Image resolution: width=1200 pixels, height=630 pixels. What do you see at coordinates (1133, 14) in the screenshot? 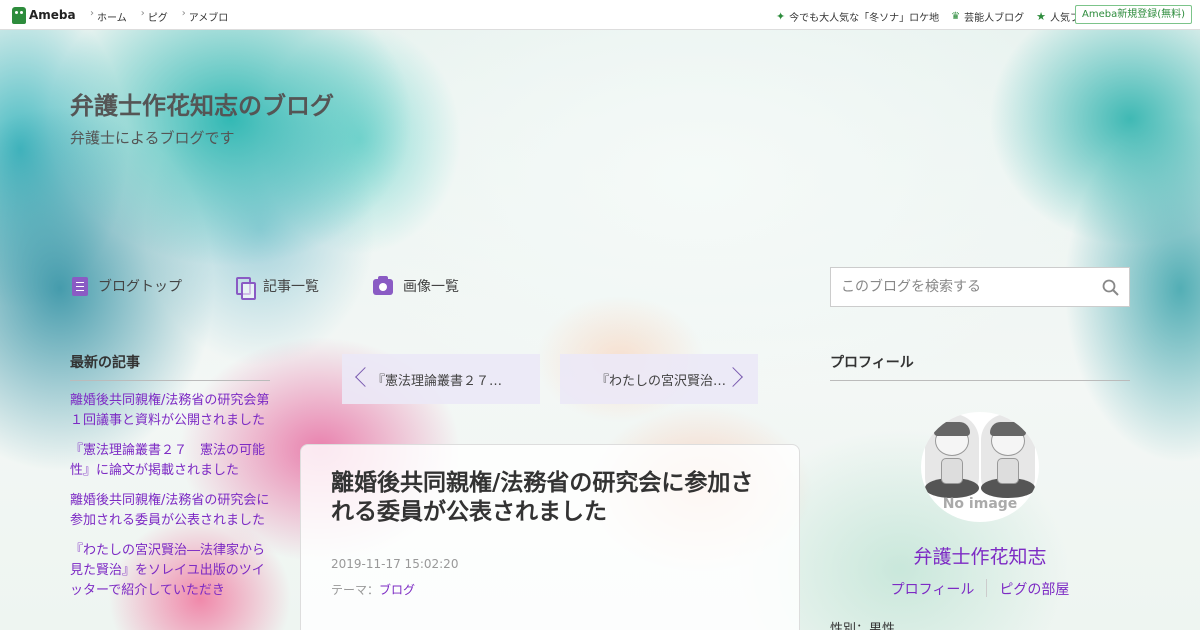
I see `signup-button: Ameba新規登録(無料)` at bounding box center [1133, 14].